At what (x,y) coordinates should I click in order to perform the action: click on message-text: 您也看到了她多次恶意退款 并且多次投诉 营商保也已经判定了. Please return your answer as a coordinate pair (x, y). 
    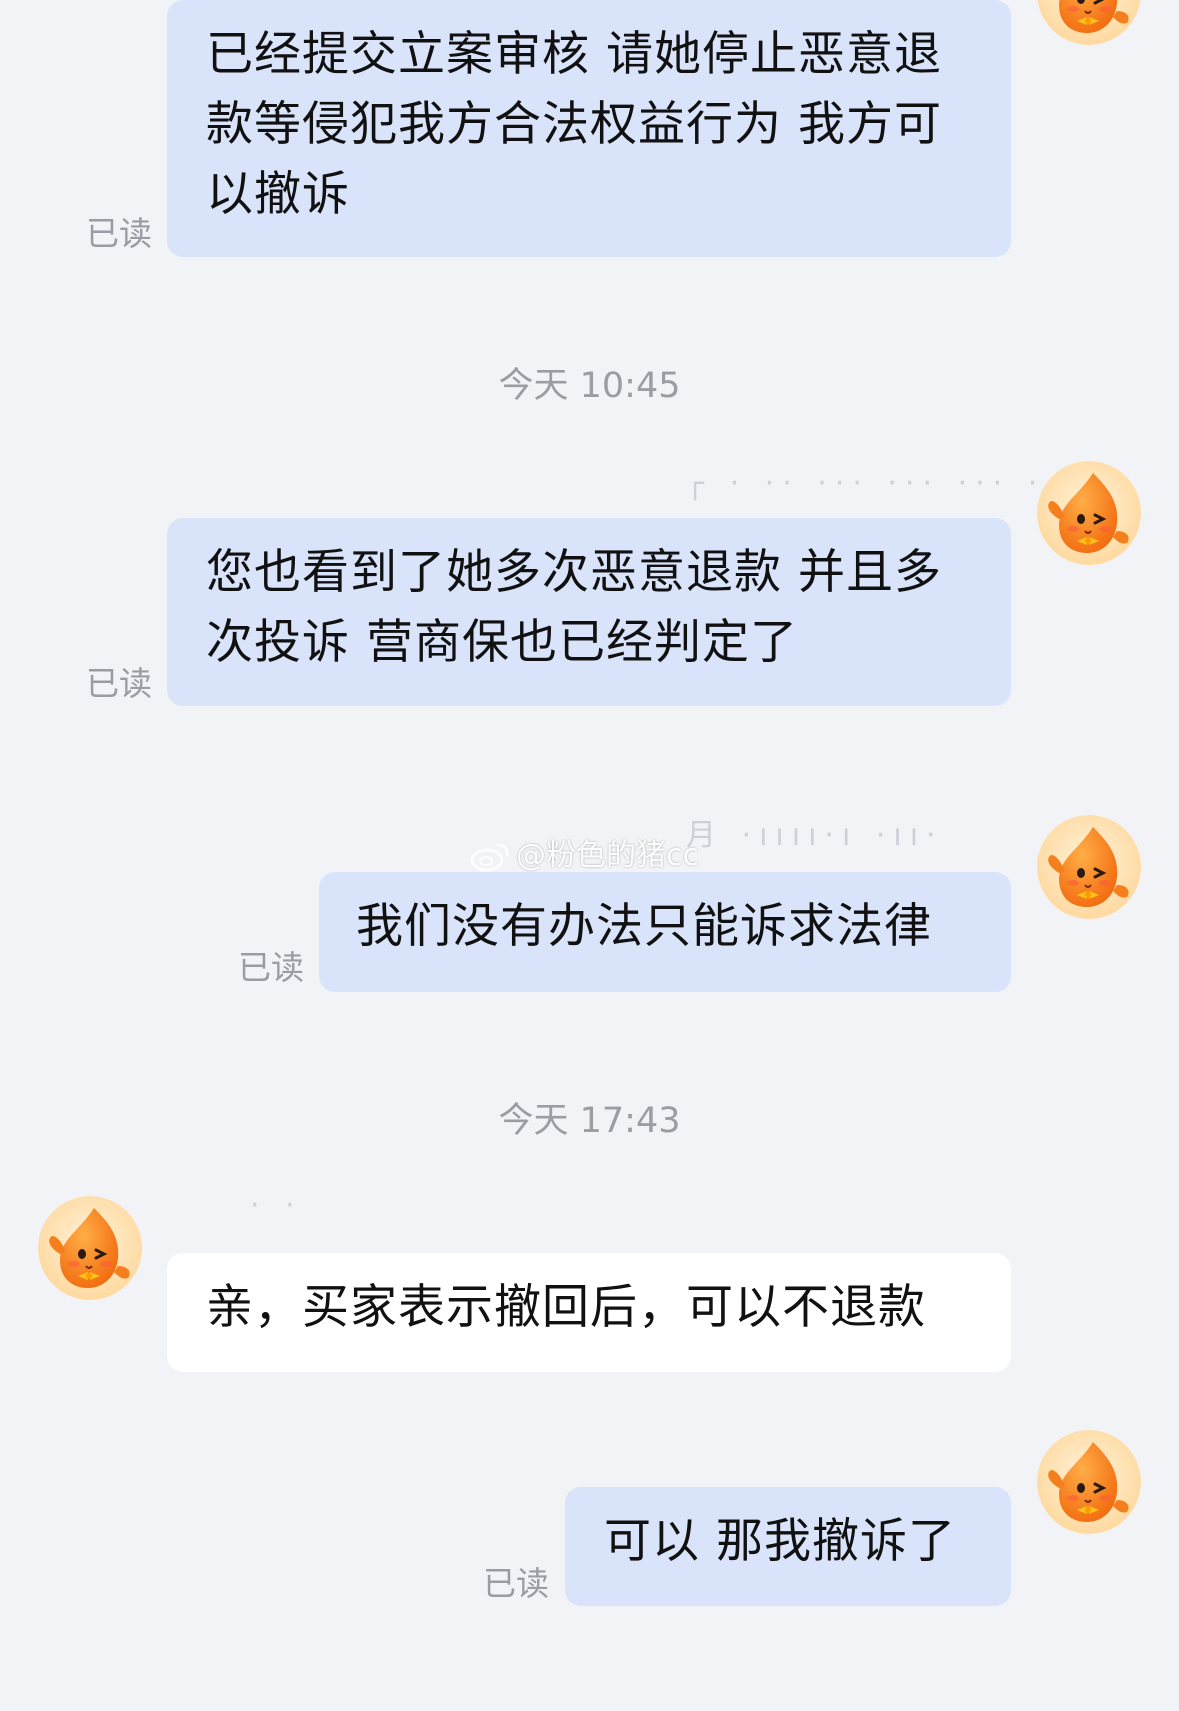
    Looking at the image, I should click on (574, 607).